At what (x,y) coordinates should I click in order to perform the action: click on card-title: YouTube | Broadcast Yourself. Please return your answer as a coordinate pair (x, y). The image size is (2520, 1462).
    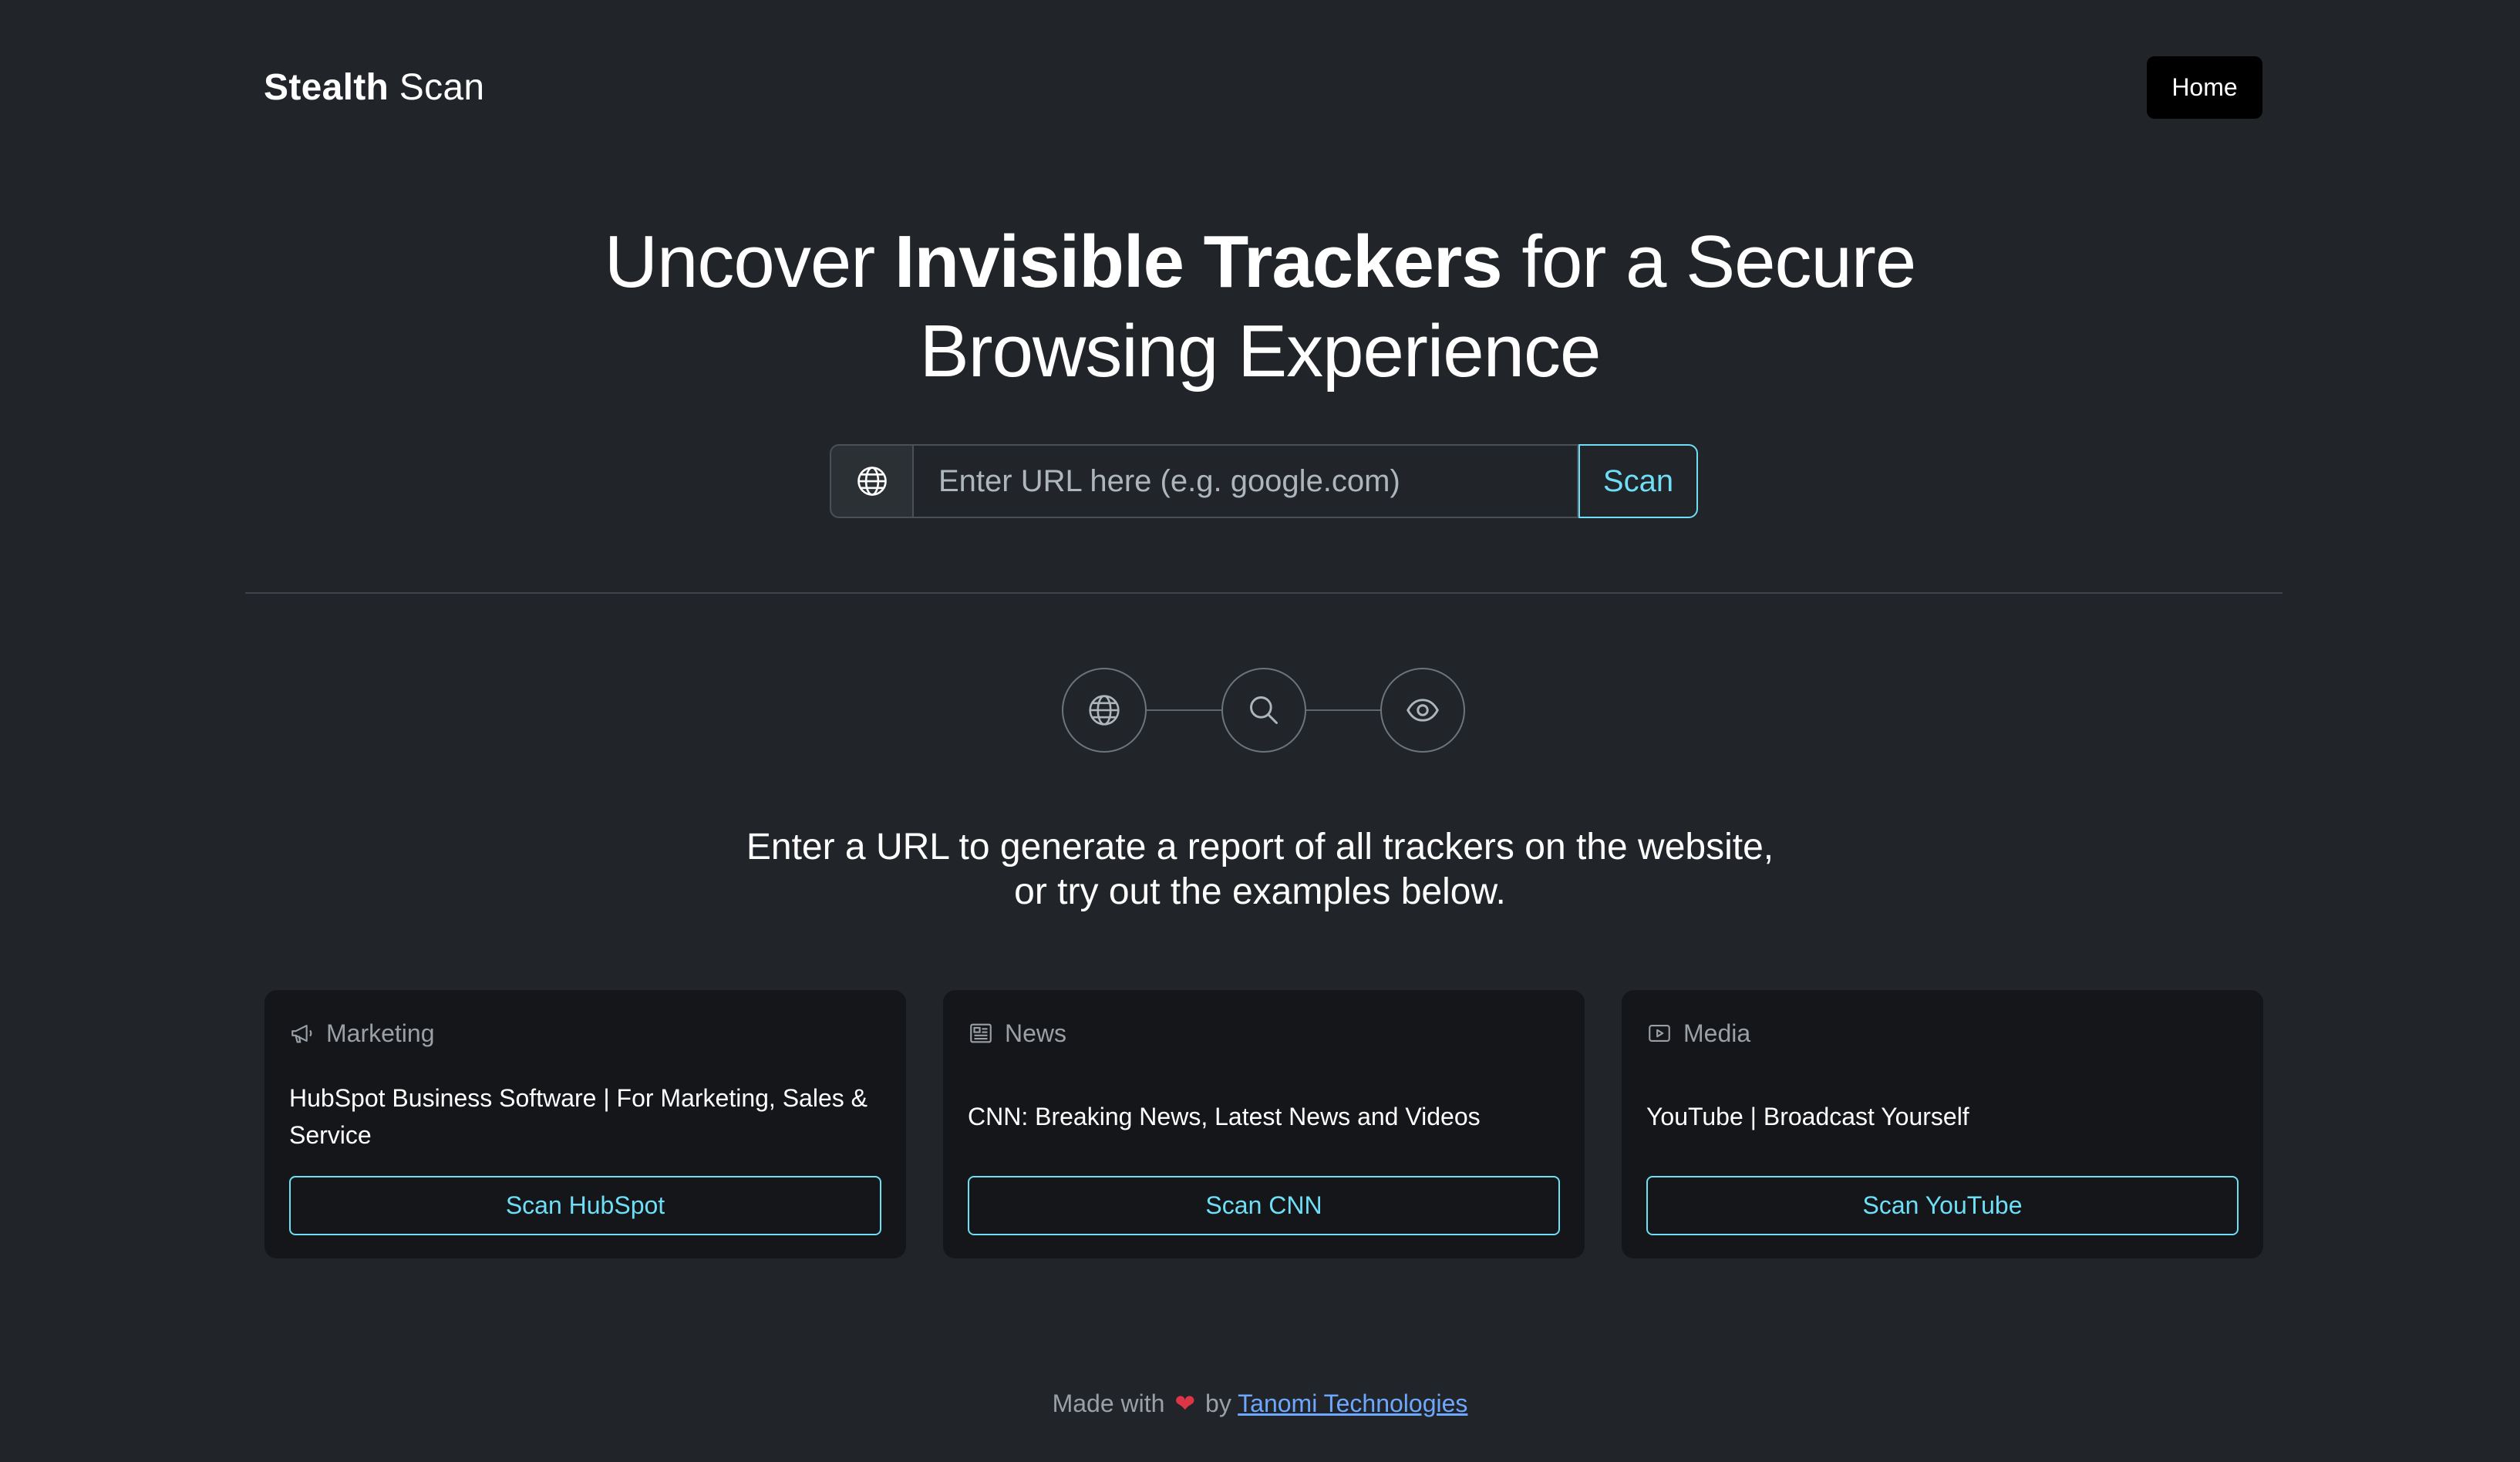
    Looking at the image, I should click on (1942, 1116).